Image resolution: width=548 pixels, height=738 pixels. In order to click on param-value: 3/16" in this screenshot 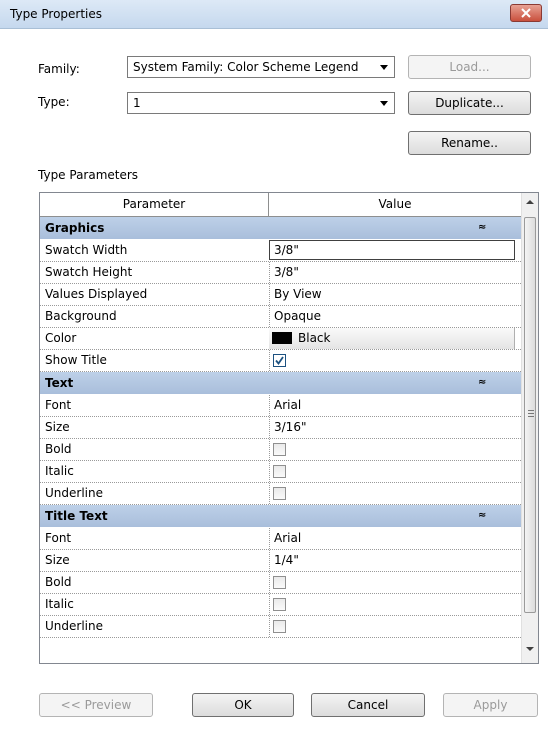, I will do `click(290, 427)`.